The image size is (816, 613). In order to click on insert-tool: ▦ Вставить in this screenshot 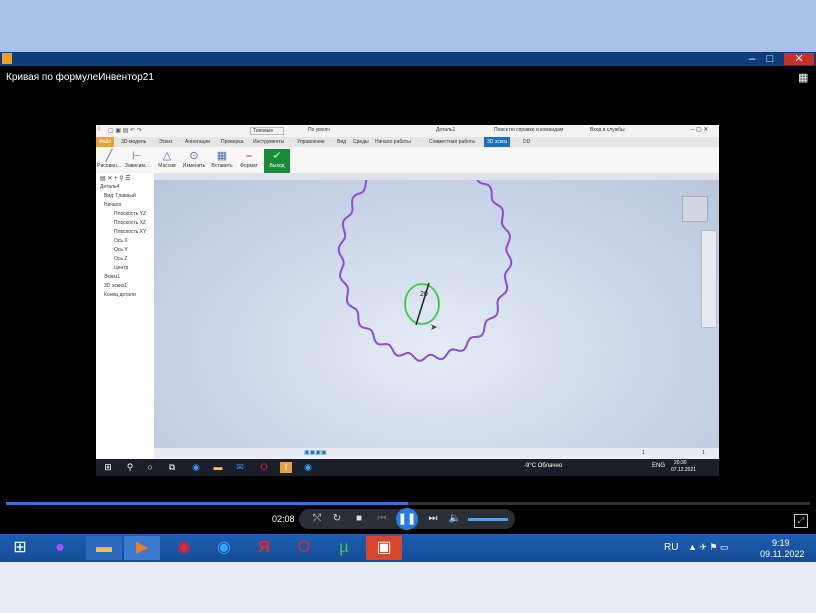, I will do `click(222, 161)`.